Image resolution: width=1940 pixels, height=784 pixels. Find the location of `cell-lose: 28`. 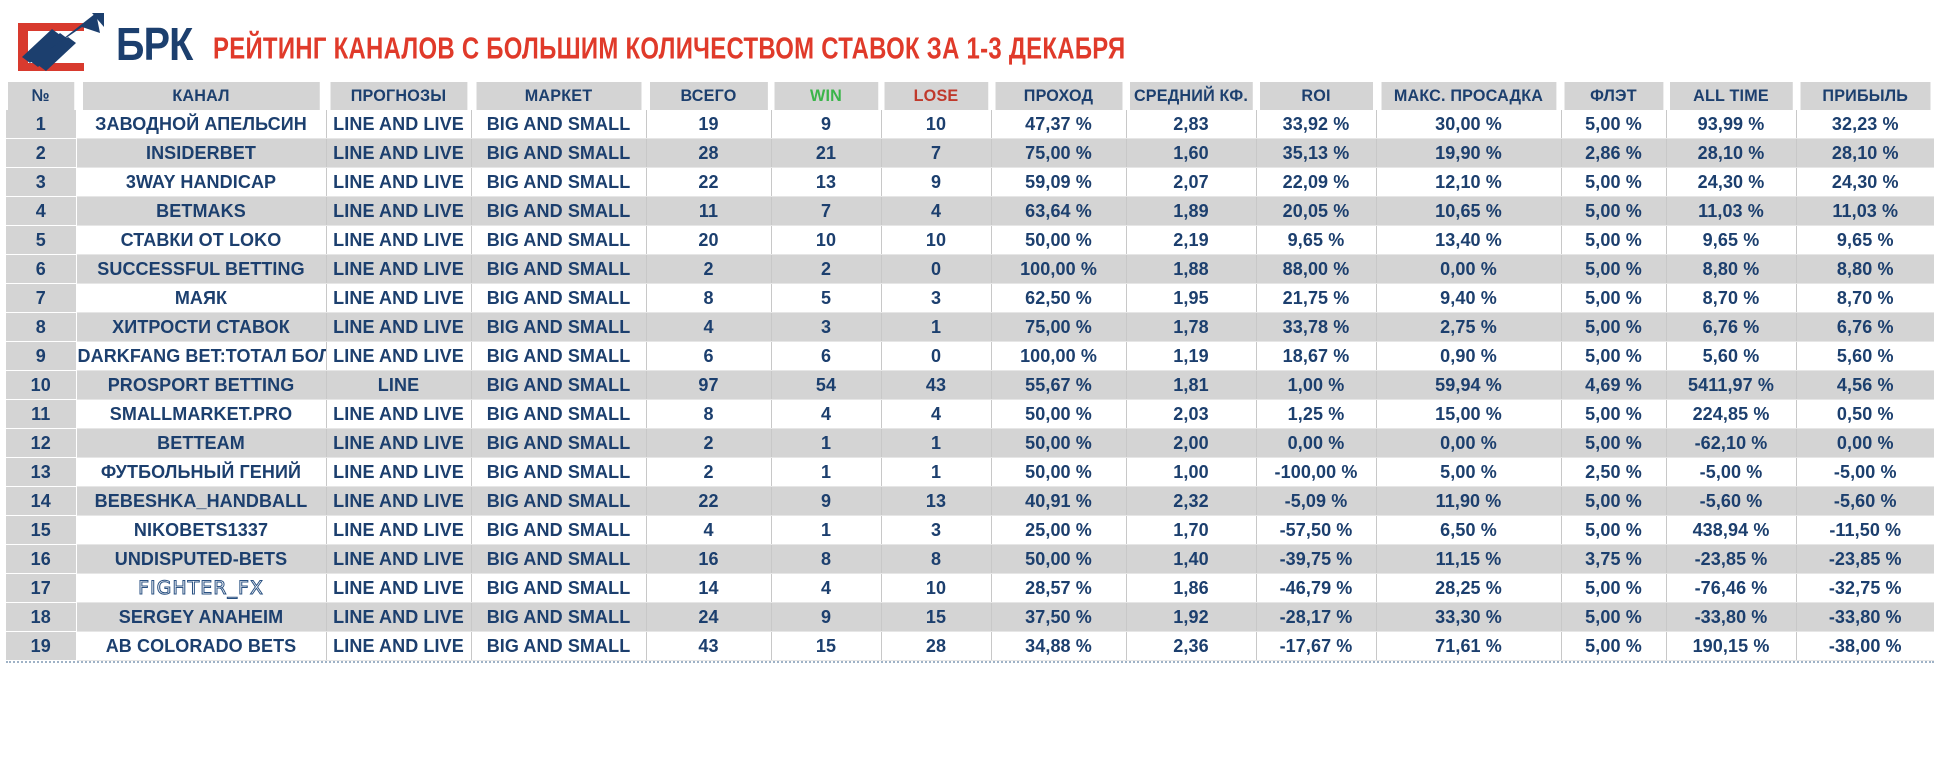

cell-lose: 28 is located at coordinates (936, 646).